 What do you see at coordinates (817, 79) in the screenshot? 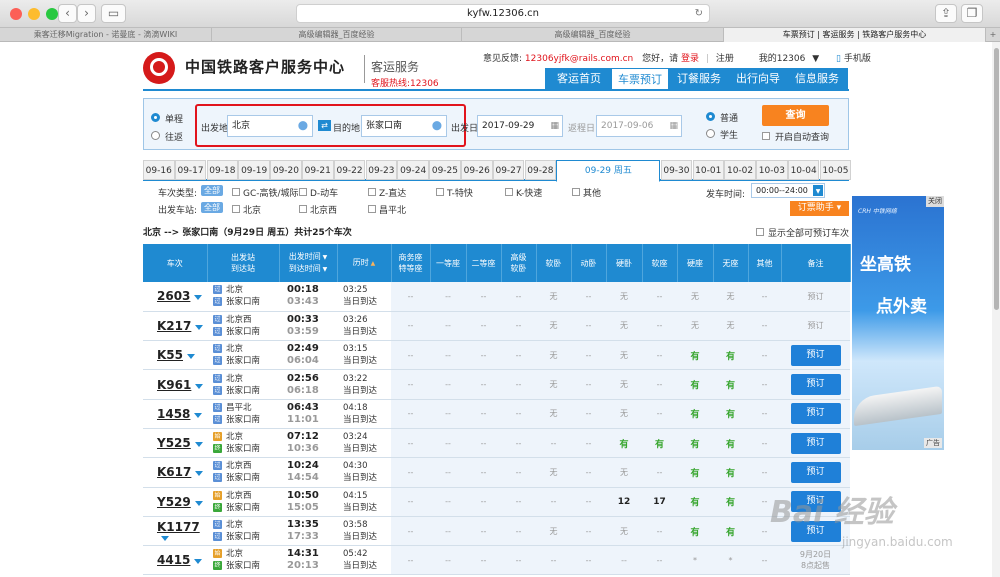
I see `nav-info: 信息服务` at bounding box center [817, 79].